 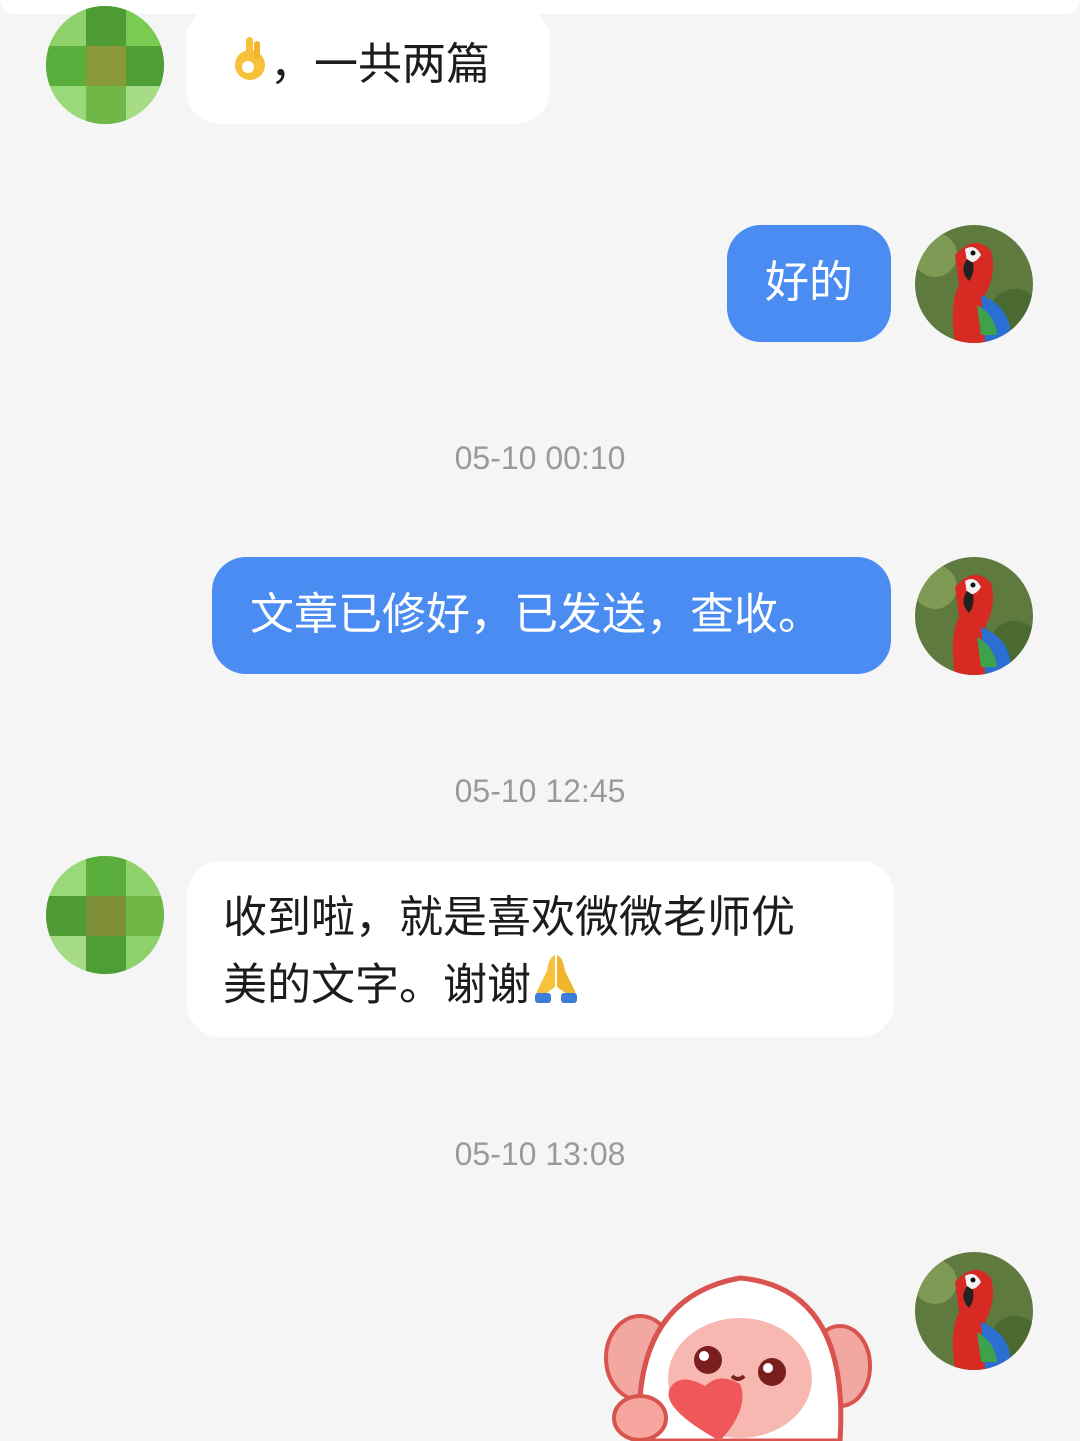 I want to click on ok-hand-emoji-icon, so click(x=250, y=67).